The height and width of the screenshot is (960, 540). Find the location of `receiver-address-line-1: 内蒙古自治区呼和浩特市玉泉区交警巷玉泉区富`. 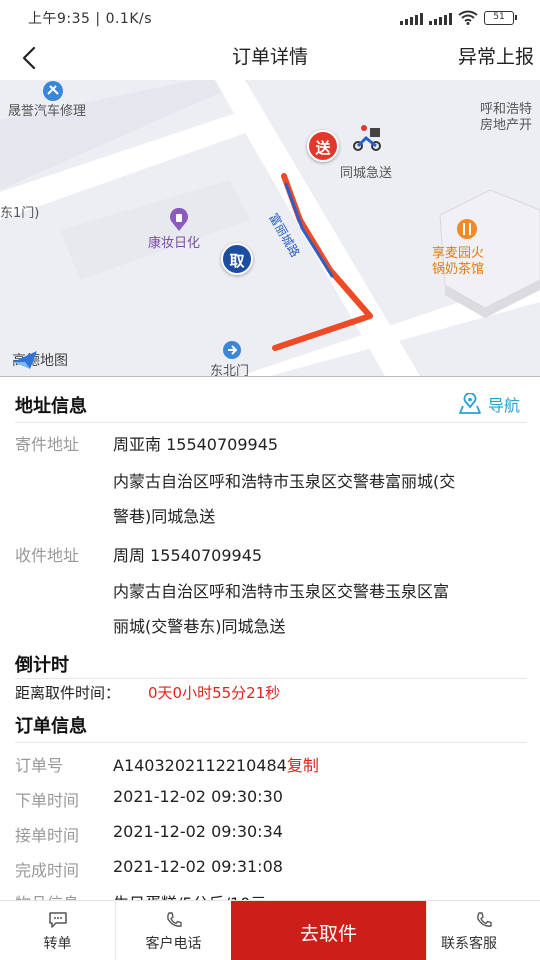

receiver-address-line-1: 内蒙古自治区呼和浩特市玉泉区交警巷玉泉区富 is located at coordinates (281, 591).